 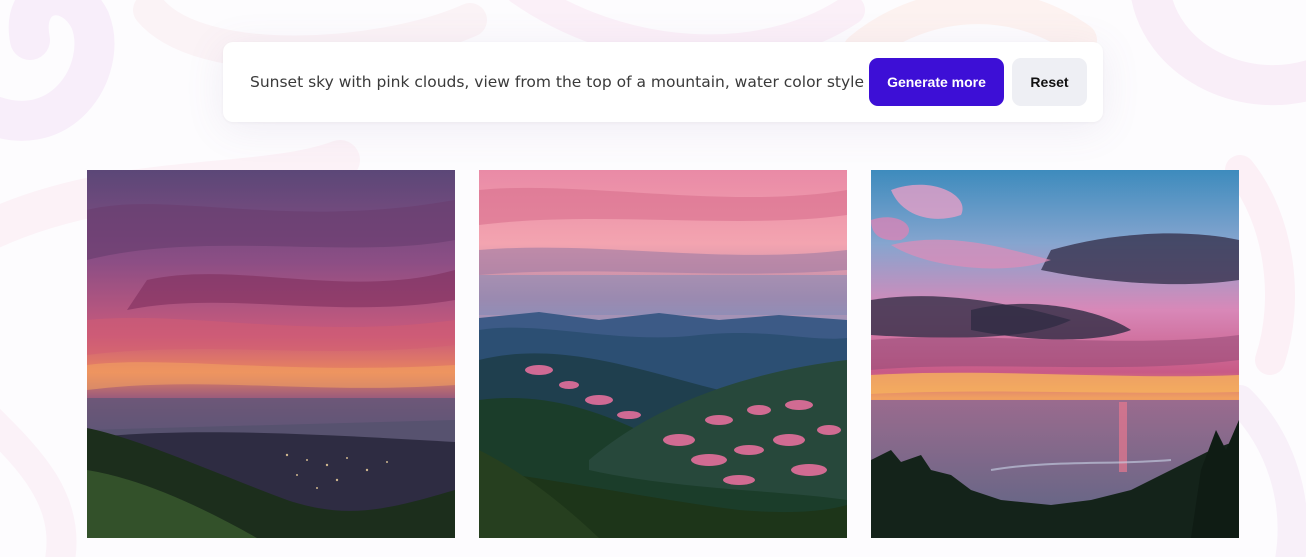 I want to click on prompt-input, so click(x=555, y=82).